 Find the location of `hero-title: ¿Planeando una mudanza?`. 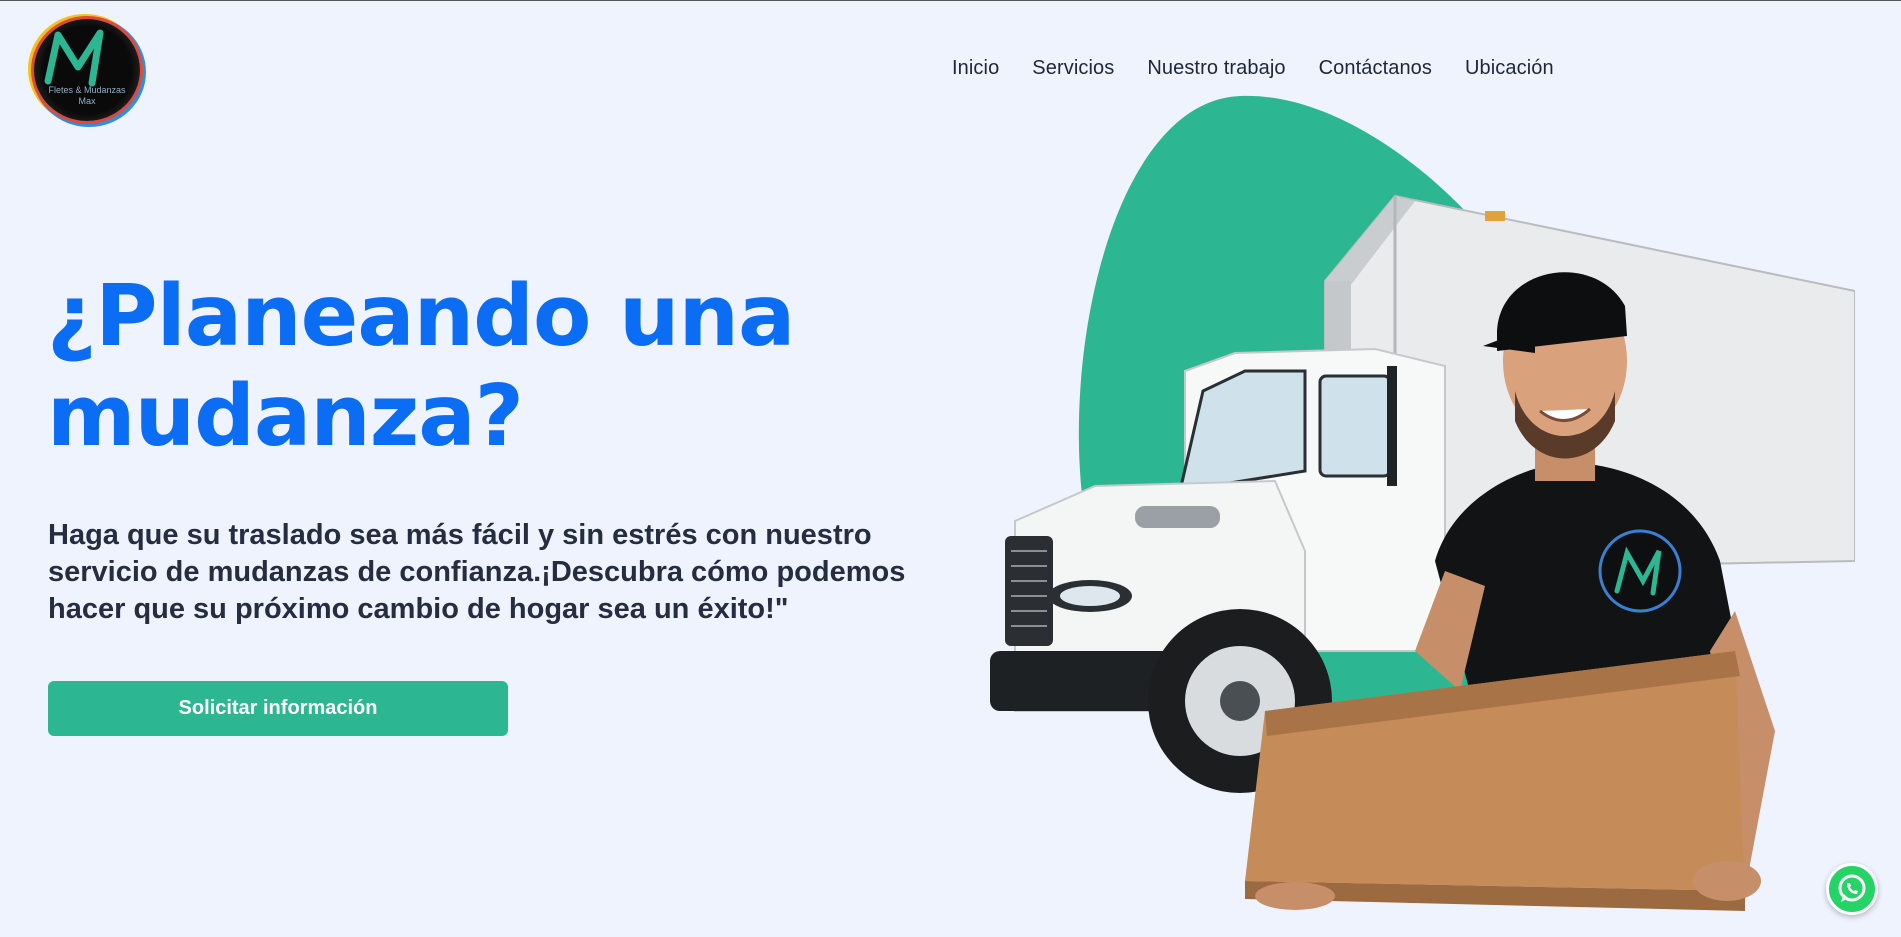

hero-title: ¿Planeando una mudanza? is located at coordinates (421, 366).